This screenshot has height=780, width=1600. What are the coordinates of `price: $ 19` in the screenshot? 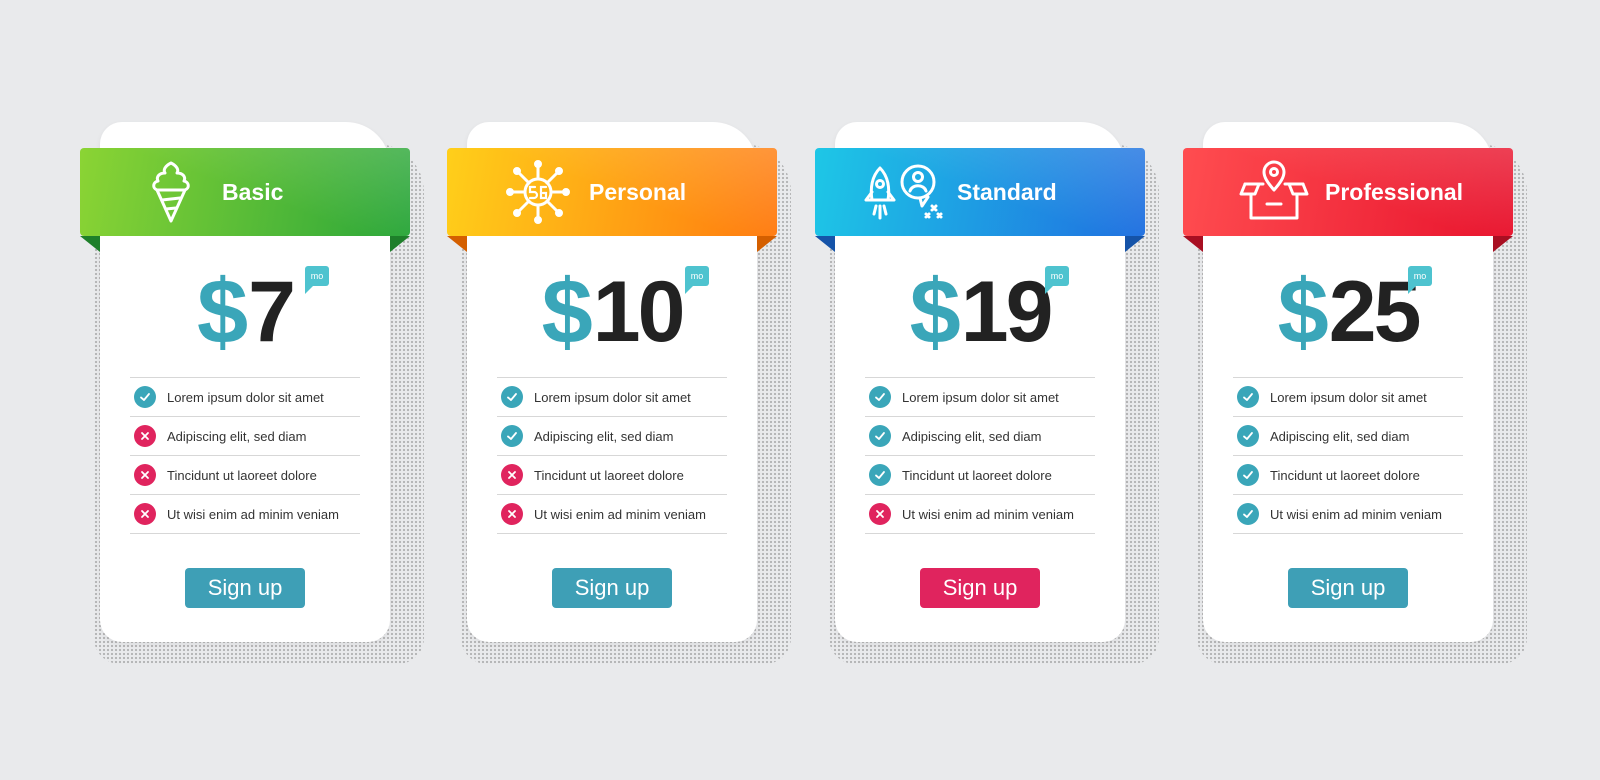 It's located at (980, 312).